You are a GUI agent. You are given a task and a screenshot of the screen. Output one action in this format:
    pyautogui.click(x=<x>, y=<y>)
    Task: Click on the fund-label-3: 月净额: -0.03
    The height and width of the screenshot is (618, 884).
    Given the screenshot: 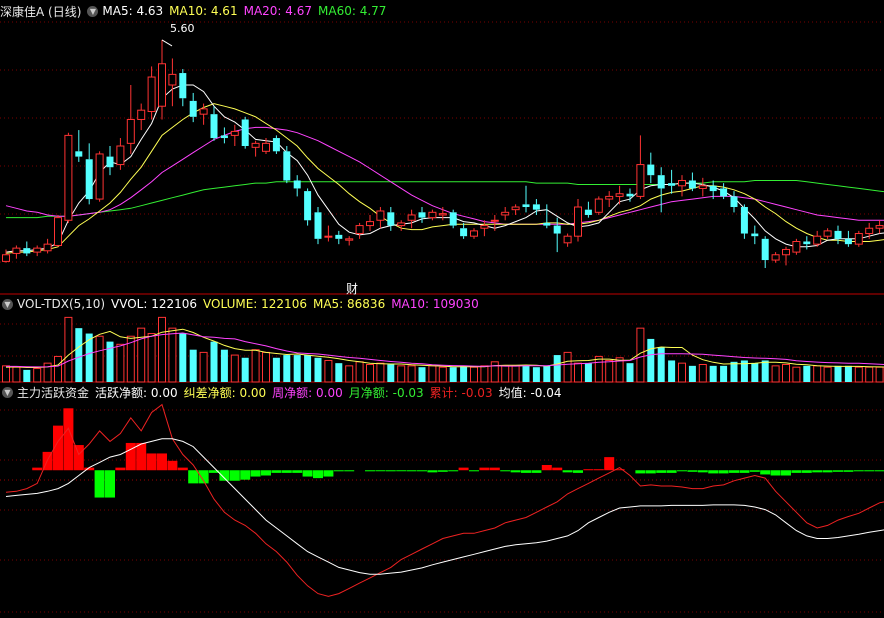 What is the action you would take?
    pyautogui.click(x=386, y=392)
    